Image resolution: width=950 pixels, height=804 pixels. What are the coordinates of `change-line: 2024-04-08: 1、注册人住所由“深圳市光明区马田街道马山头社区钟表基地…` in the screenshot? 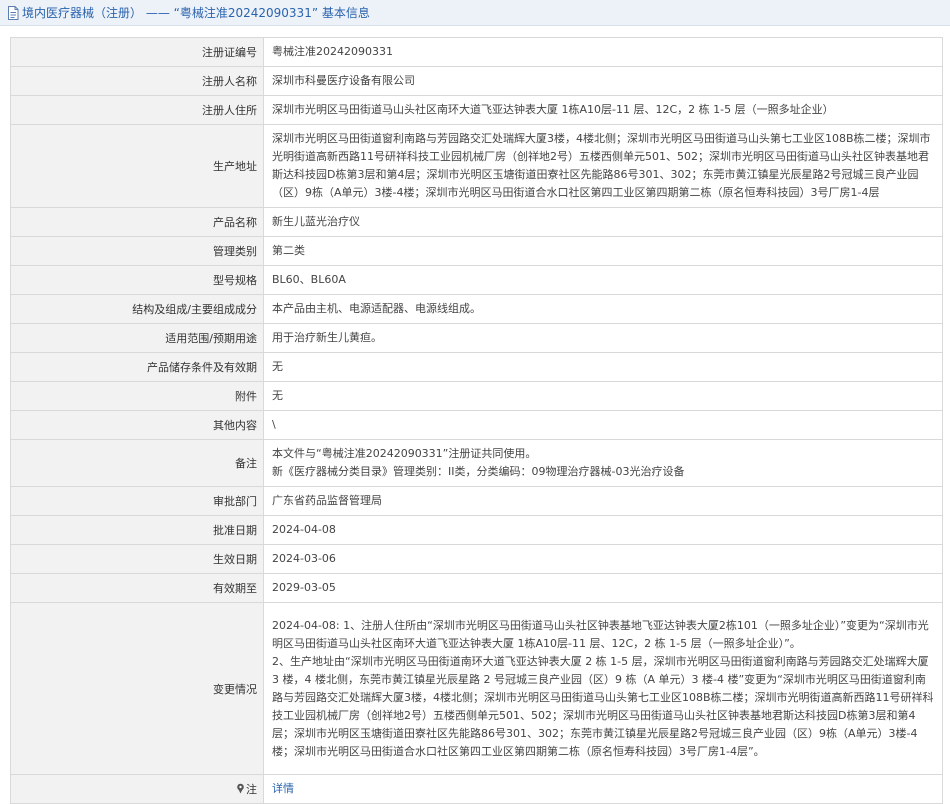 It's located at (600, 634).